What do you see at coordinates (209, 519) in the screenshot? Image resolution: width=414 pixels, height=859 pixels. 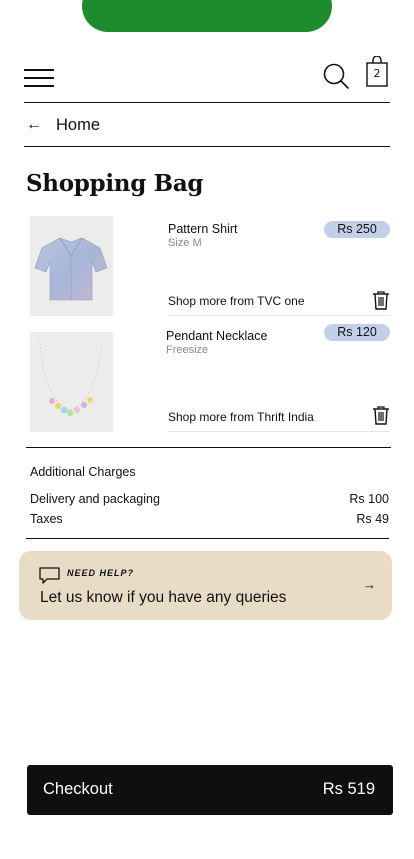 I see `charge-row: Taxes Rs 49` at bounding box center [209, 519].